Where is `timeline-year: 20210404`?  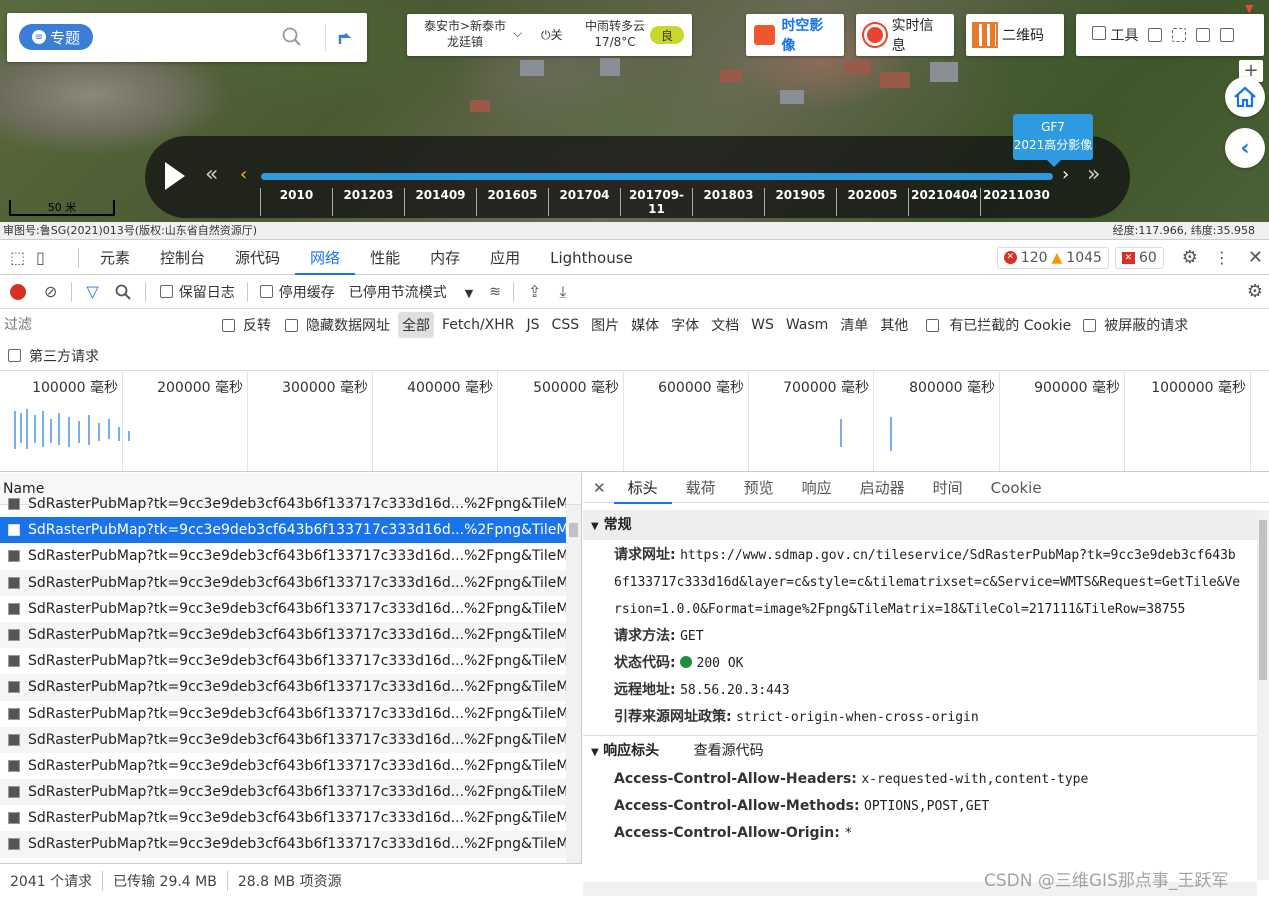
timeline-year: 20210404 is located at coordinates (944, 202).